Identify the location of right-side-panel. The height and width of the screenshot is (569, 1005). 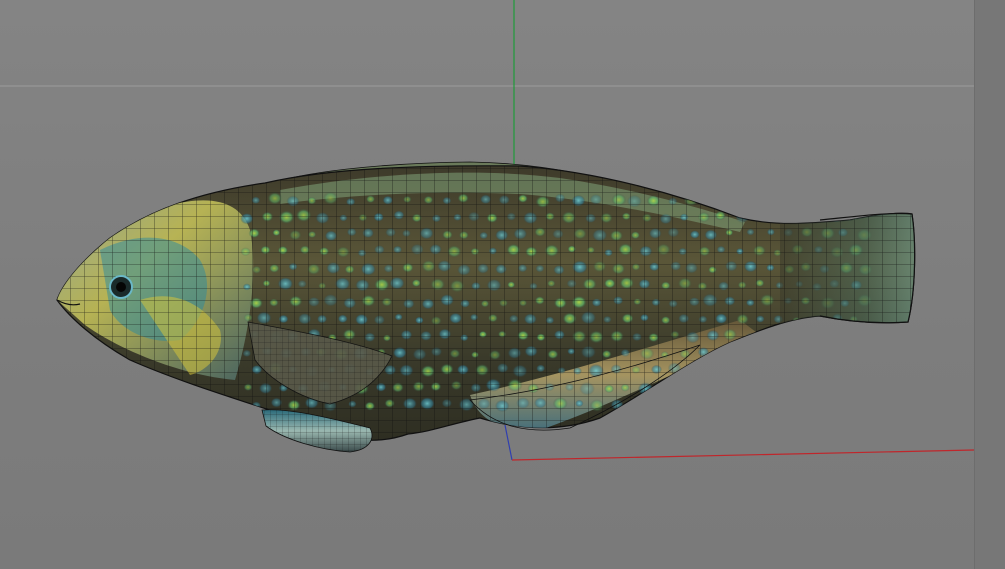
(989, 284).